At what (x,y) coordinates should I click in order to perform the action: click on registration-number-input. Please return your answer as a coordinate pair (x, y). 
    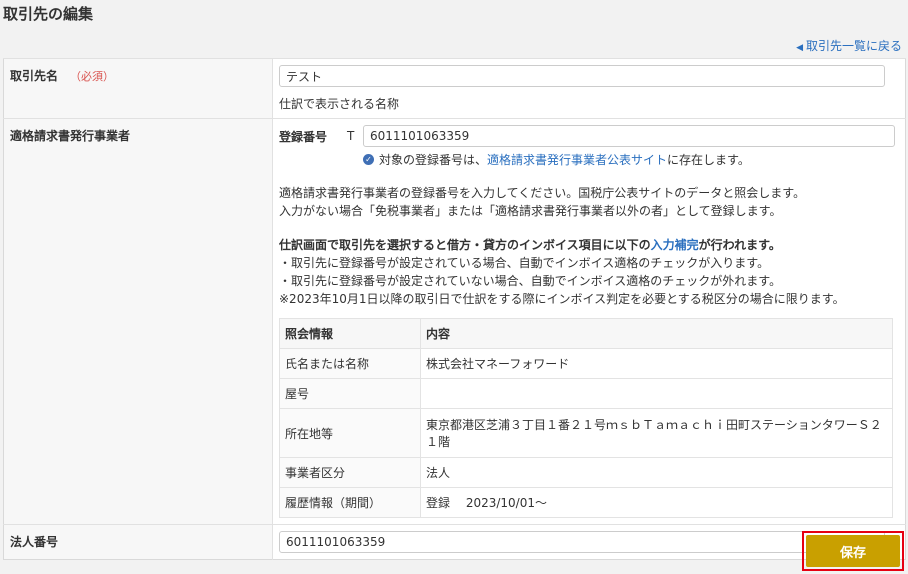
    Looking at the image, I should click on (629, 136).